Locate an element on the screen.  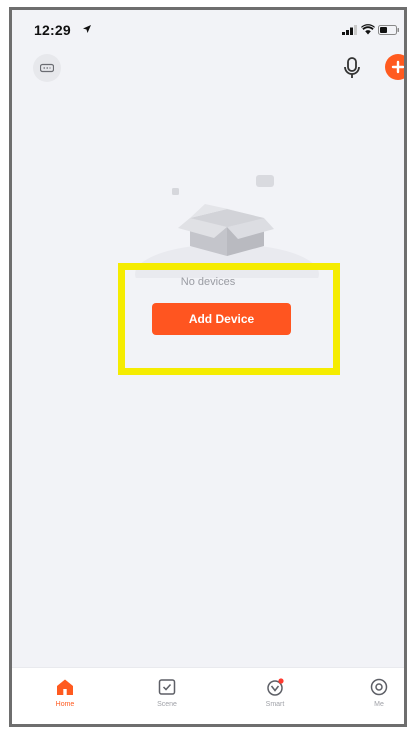
status-time: 12:29 is located at coordinates (52, 30).